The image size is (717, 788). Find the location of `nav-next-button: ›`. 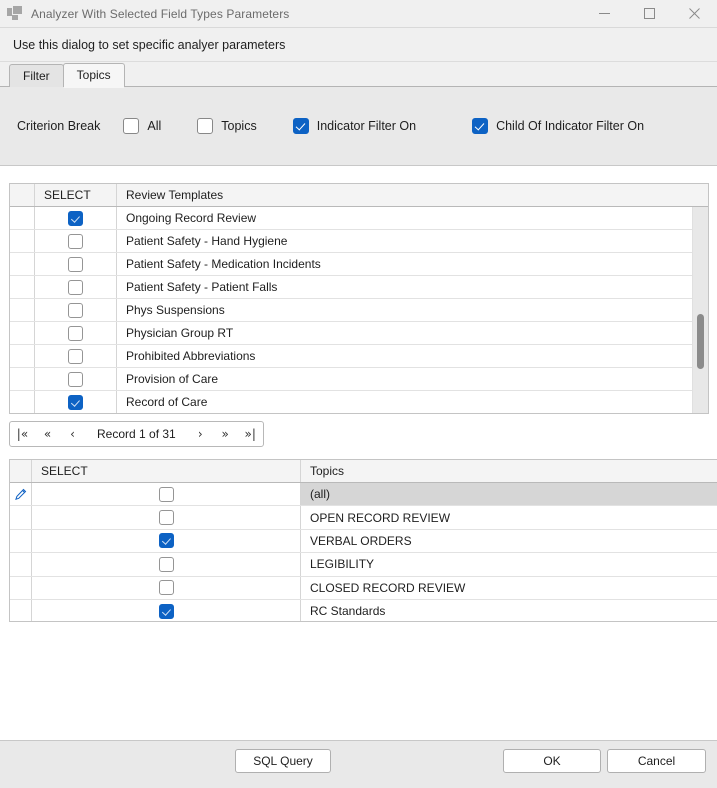

nav-next-button: › is located at coordinates (200, 434).